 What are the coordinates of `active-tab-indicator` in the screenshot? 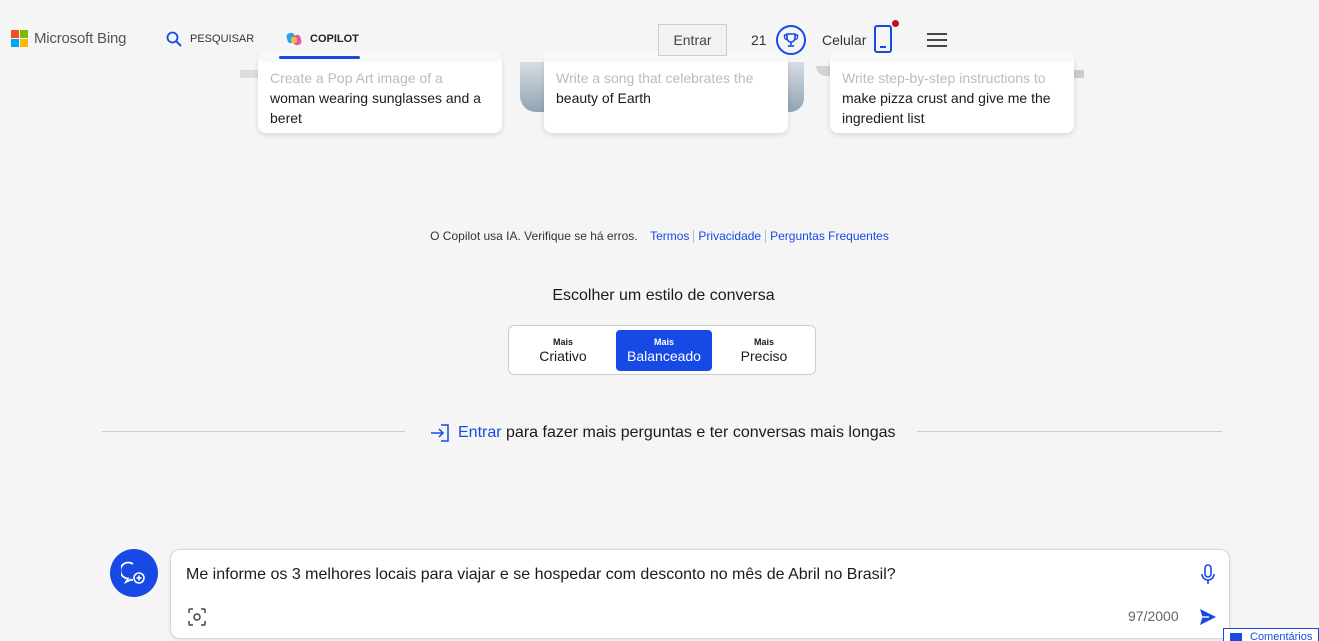 It's located at (319, 57).